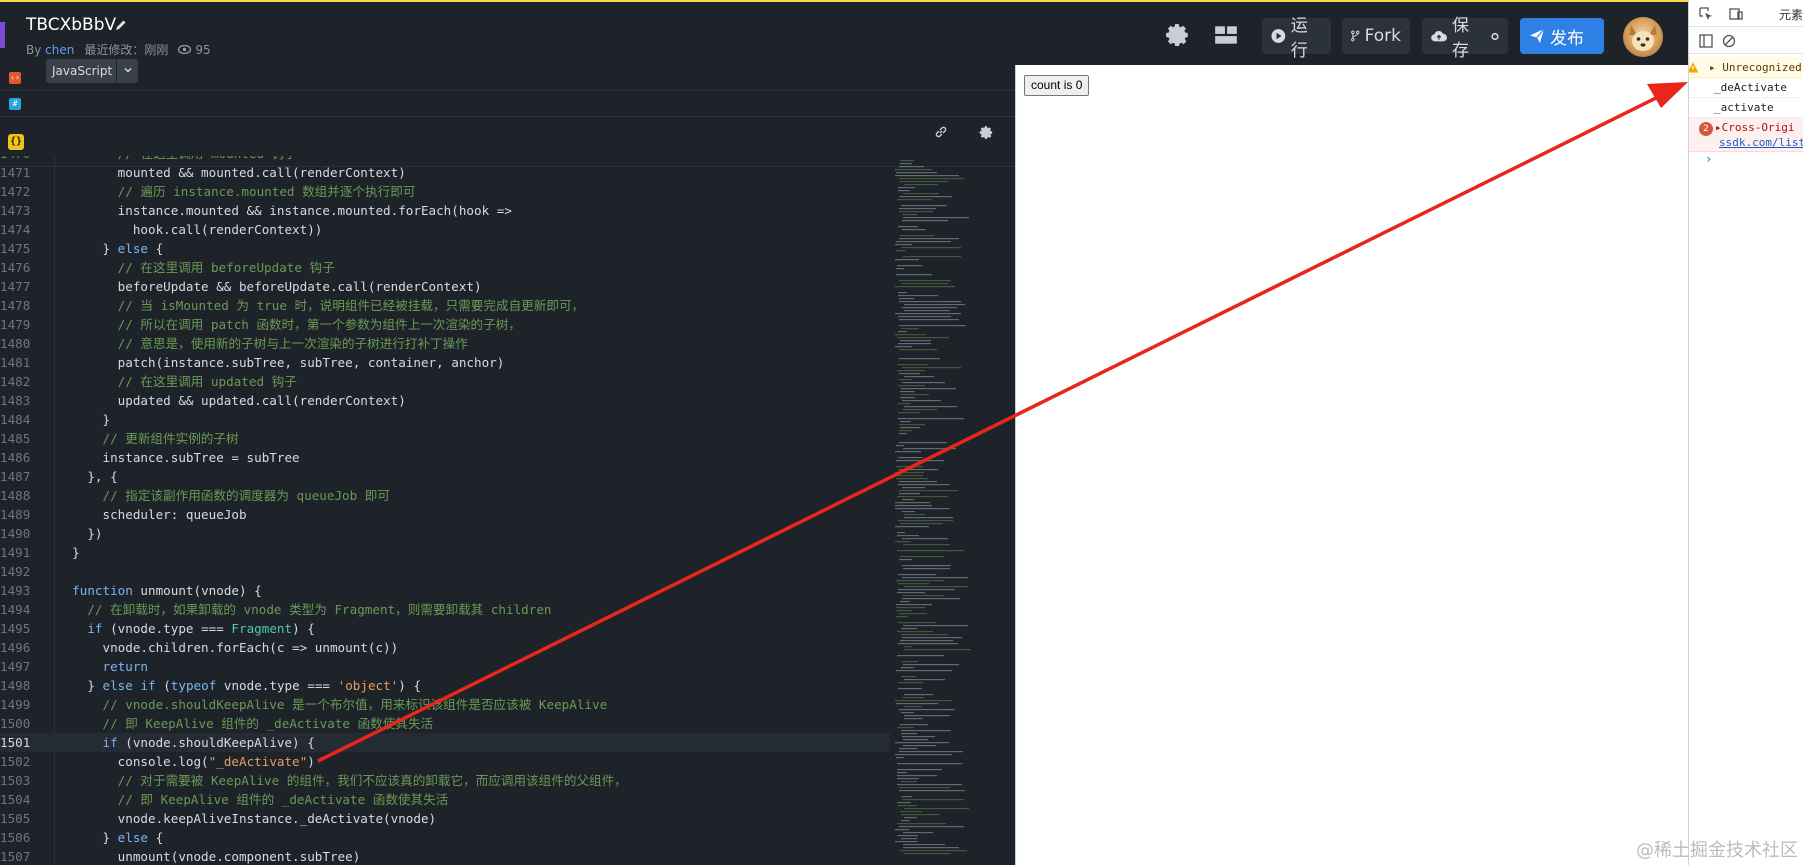 This screenshot has height=865, width=1803. What do you see at coordinates (445, 552) in the screenshot?
I see `code-line: 1491 }` at bounding box center [445, 552].